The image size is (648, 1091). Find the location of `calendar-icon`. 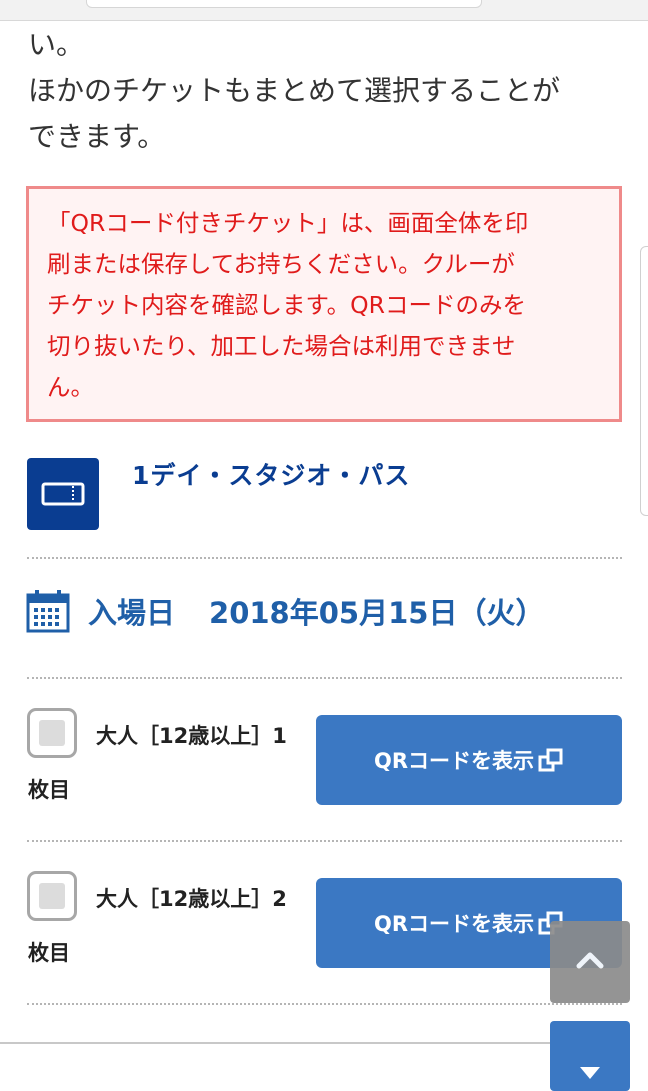

calendar-icon is located at coordinates (48, 611).